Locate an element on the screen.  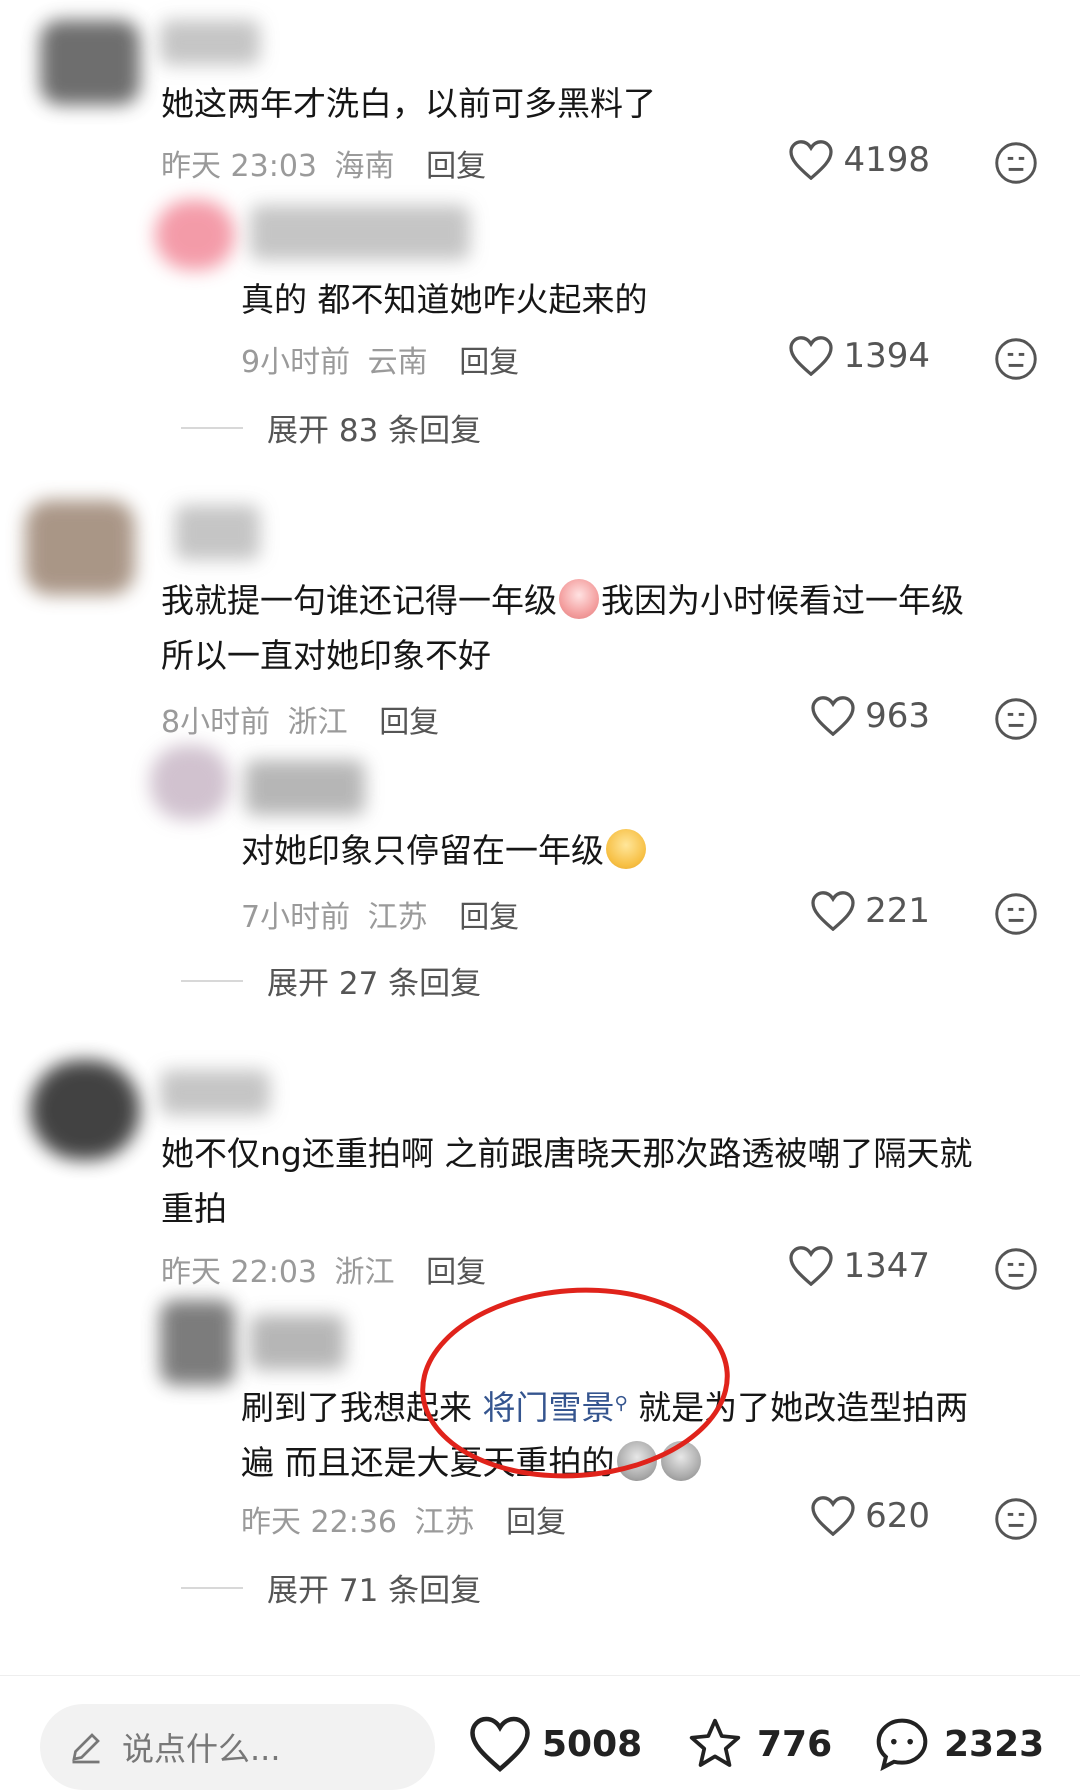
chat-bubble-icon is located at coordinates (902, 1745).